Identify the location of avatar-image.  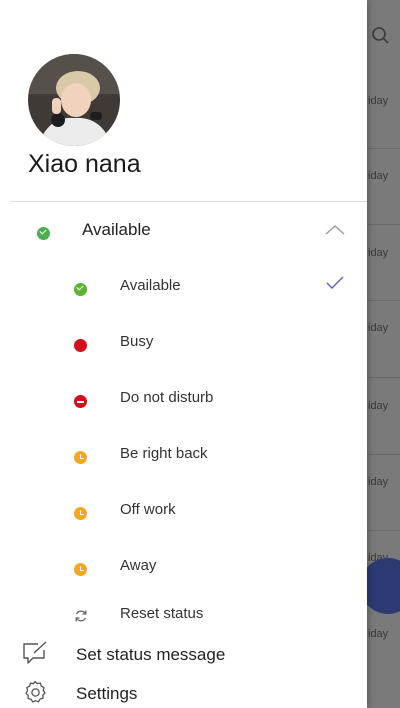
(74, 100).